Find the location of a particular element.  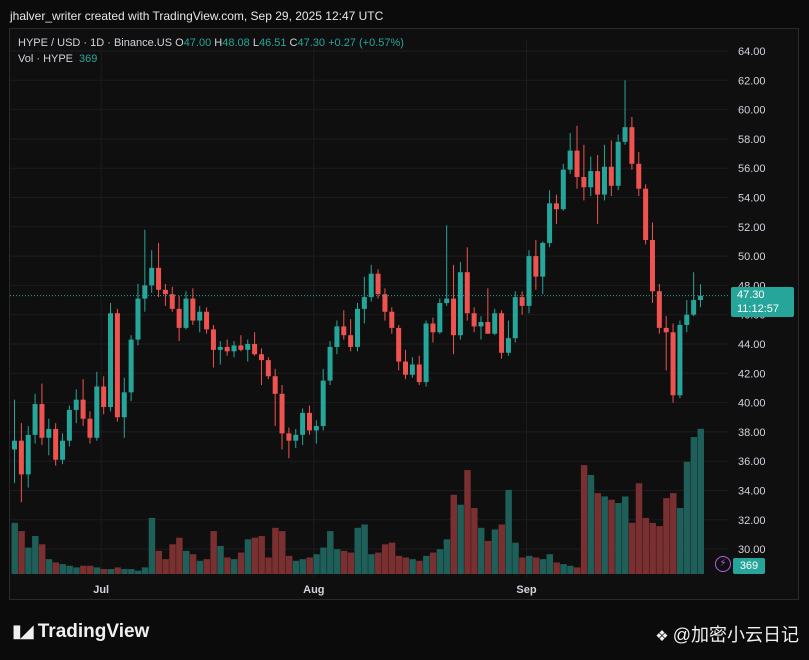

price-tick-label: 50.00 is located at coordinates (752, 257).